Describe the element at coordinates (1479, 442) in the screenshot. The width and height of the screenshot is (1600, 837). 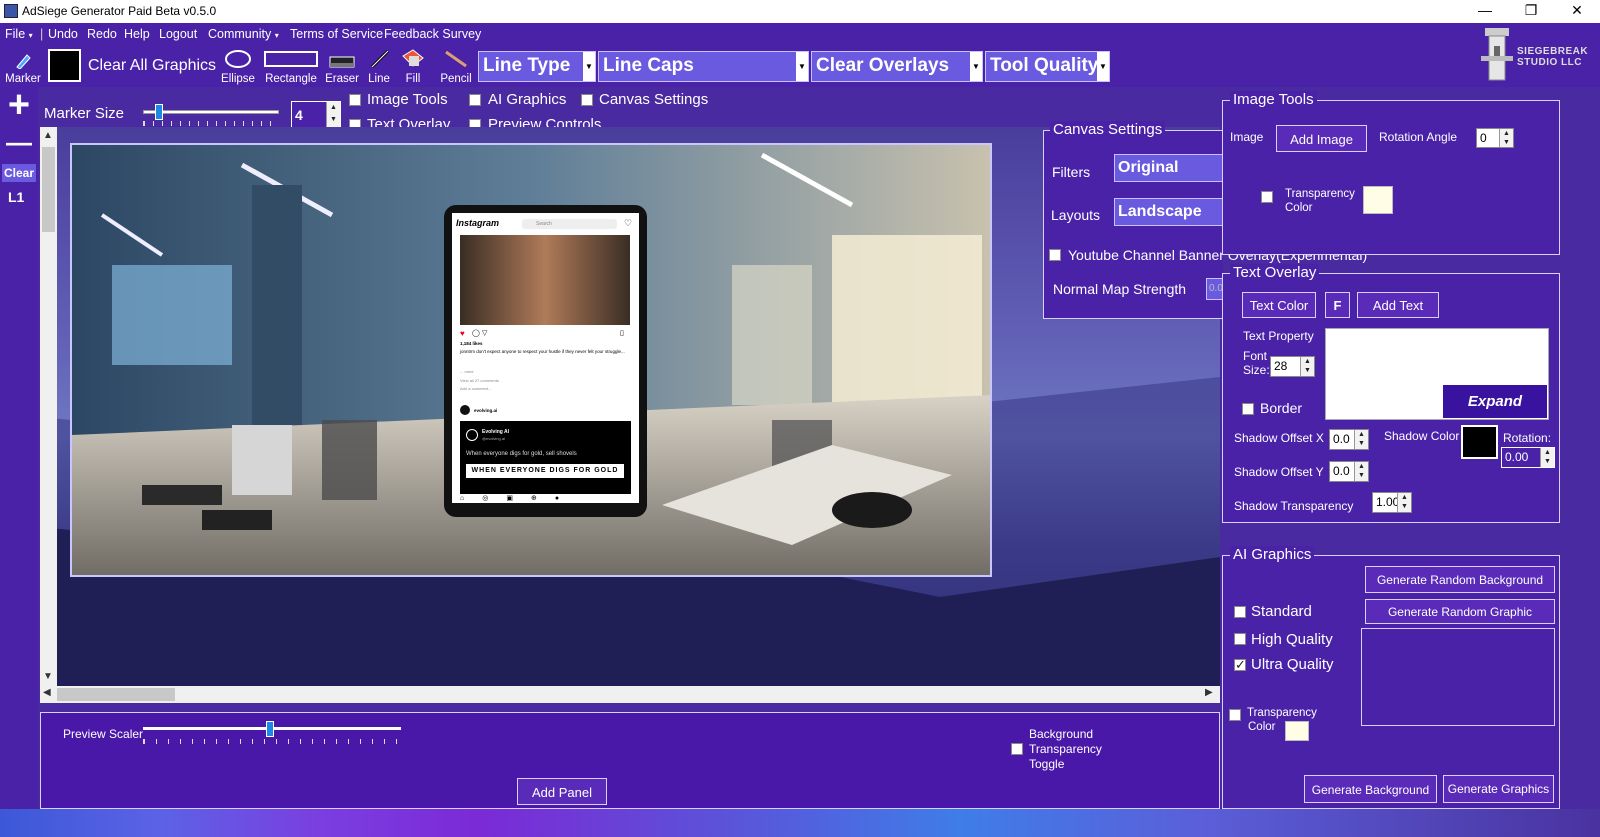
I see `shadow-color-swatch` at that location.